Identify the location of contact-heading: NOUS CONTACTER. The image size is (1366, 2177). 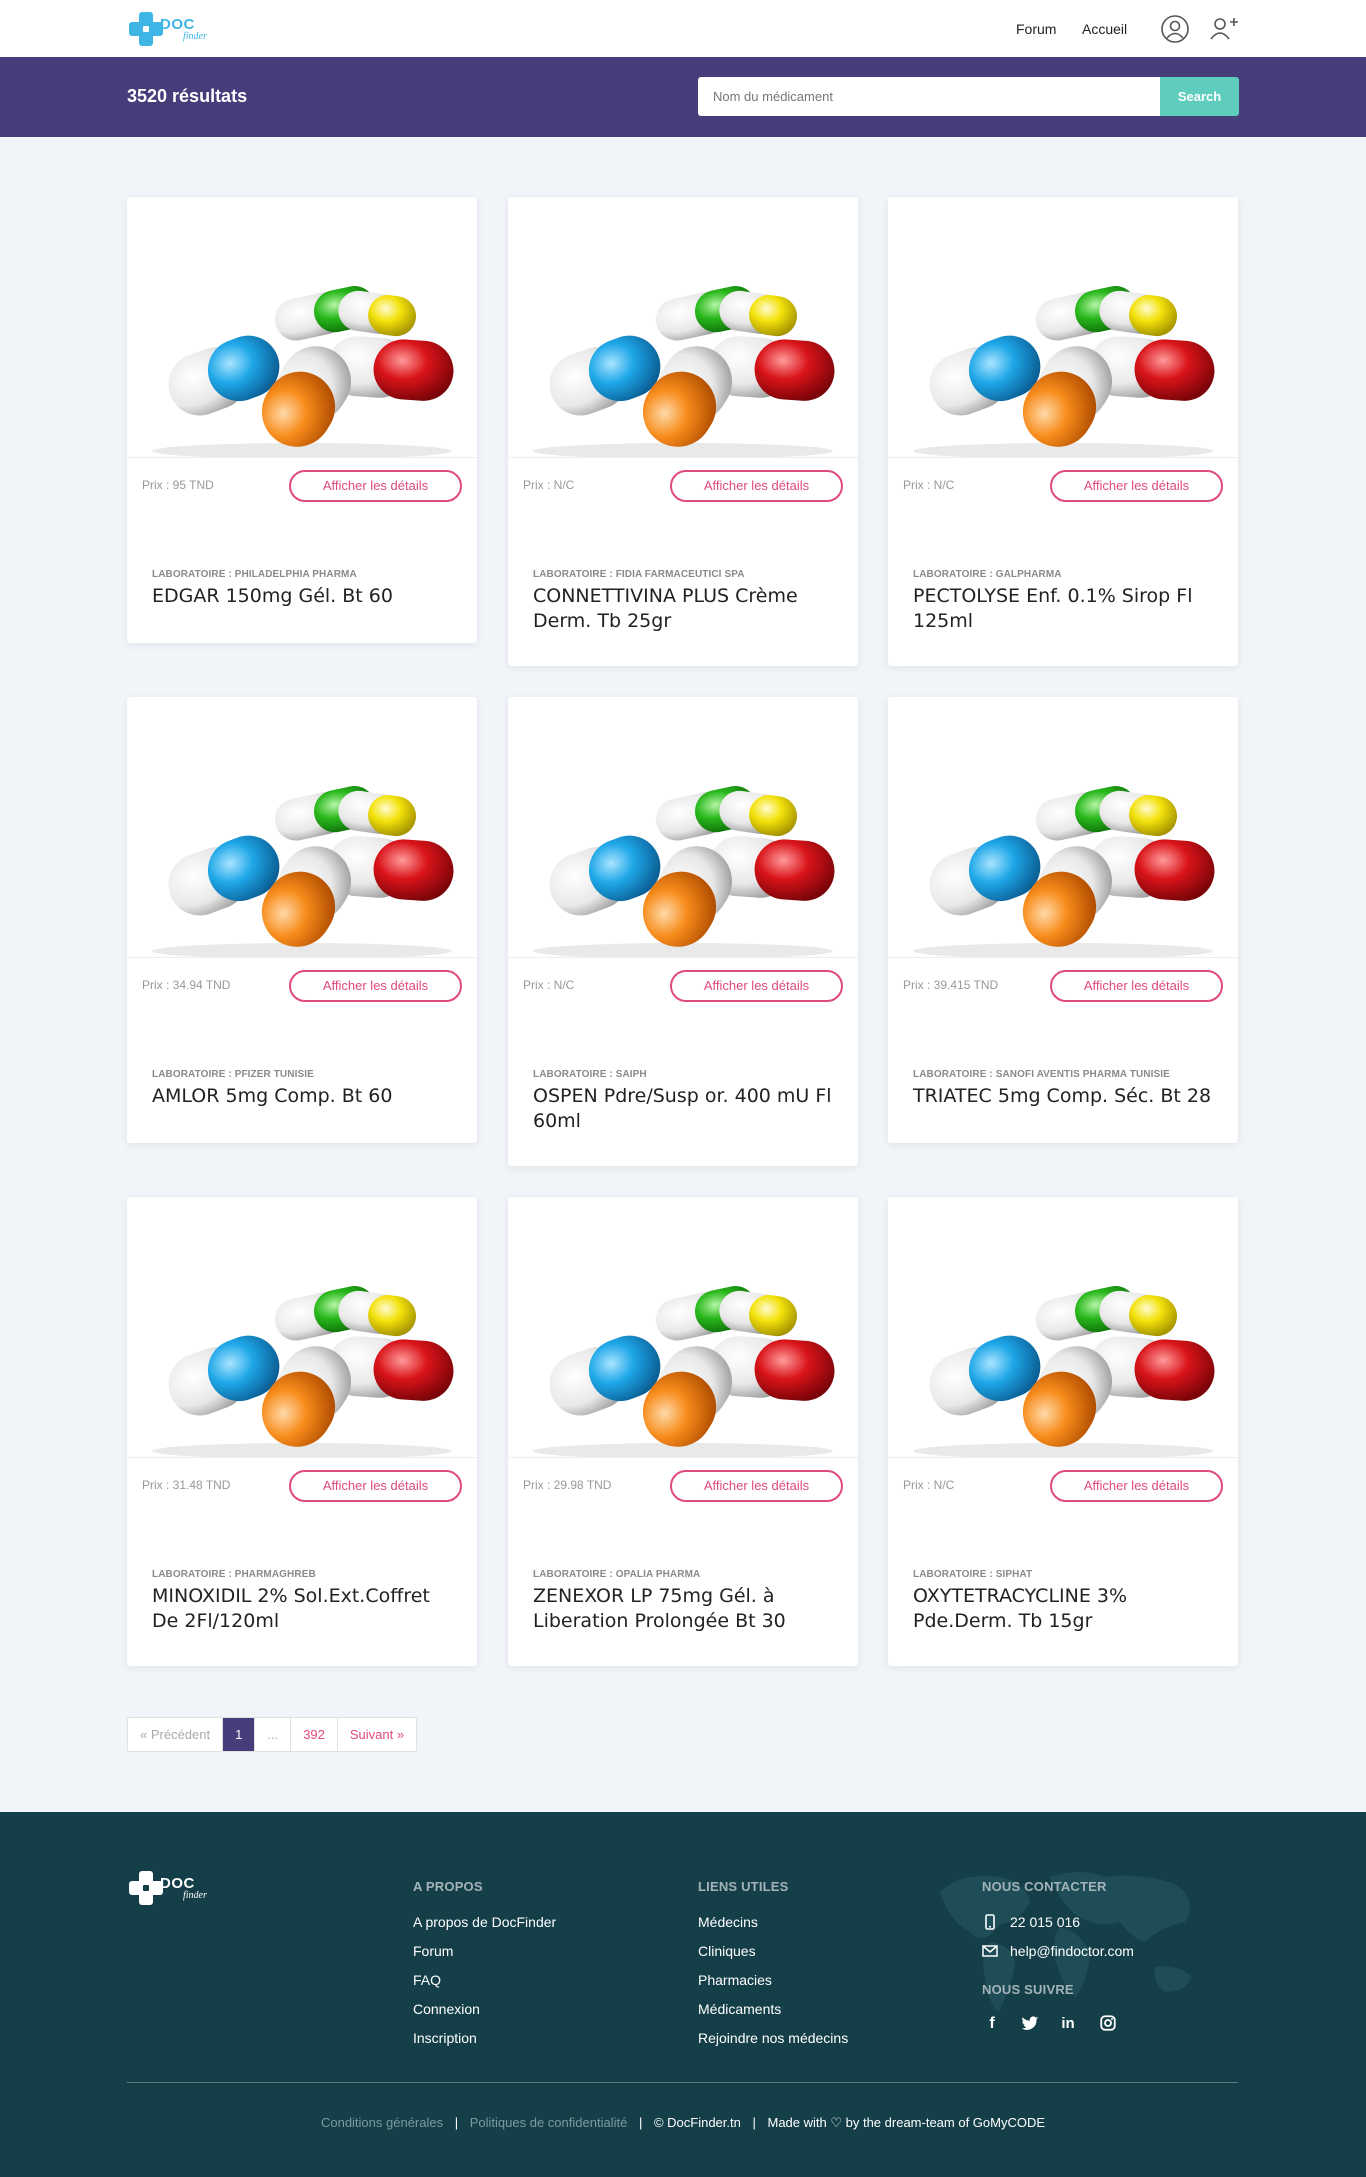
(1044, 1886).